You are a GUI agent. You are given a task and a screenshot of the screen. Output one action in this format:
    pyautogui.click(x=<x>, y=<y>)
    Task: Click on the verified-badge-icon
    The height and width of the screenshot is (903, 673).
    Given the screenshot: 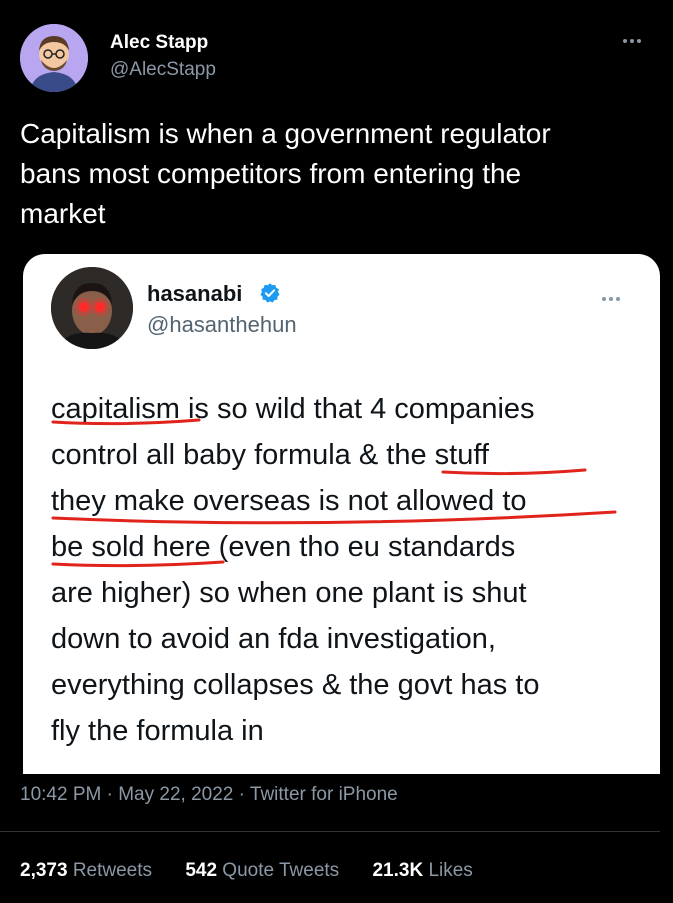 What is the action you would take?
    pyautogui.click(x=270, y=293)
    